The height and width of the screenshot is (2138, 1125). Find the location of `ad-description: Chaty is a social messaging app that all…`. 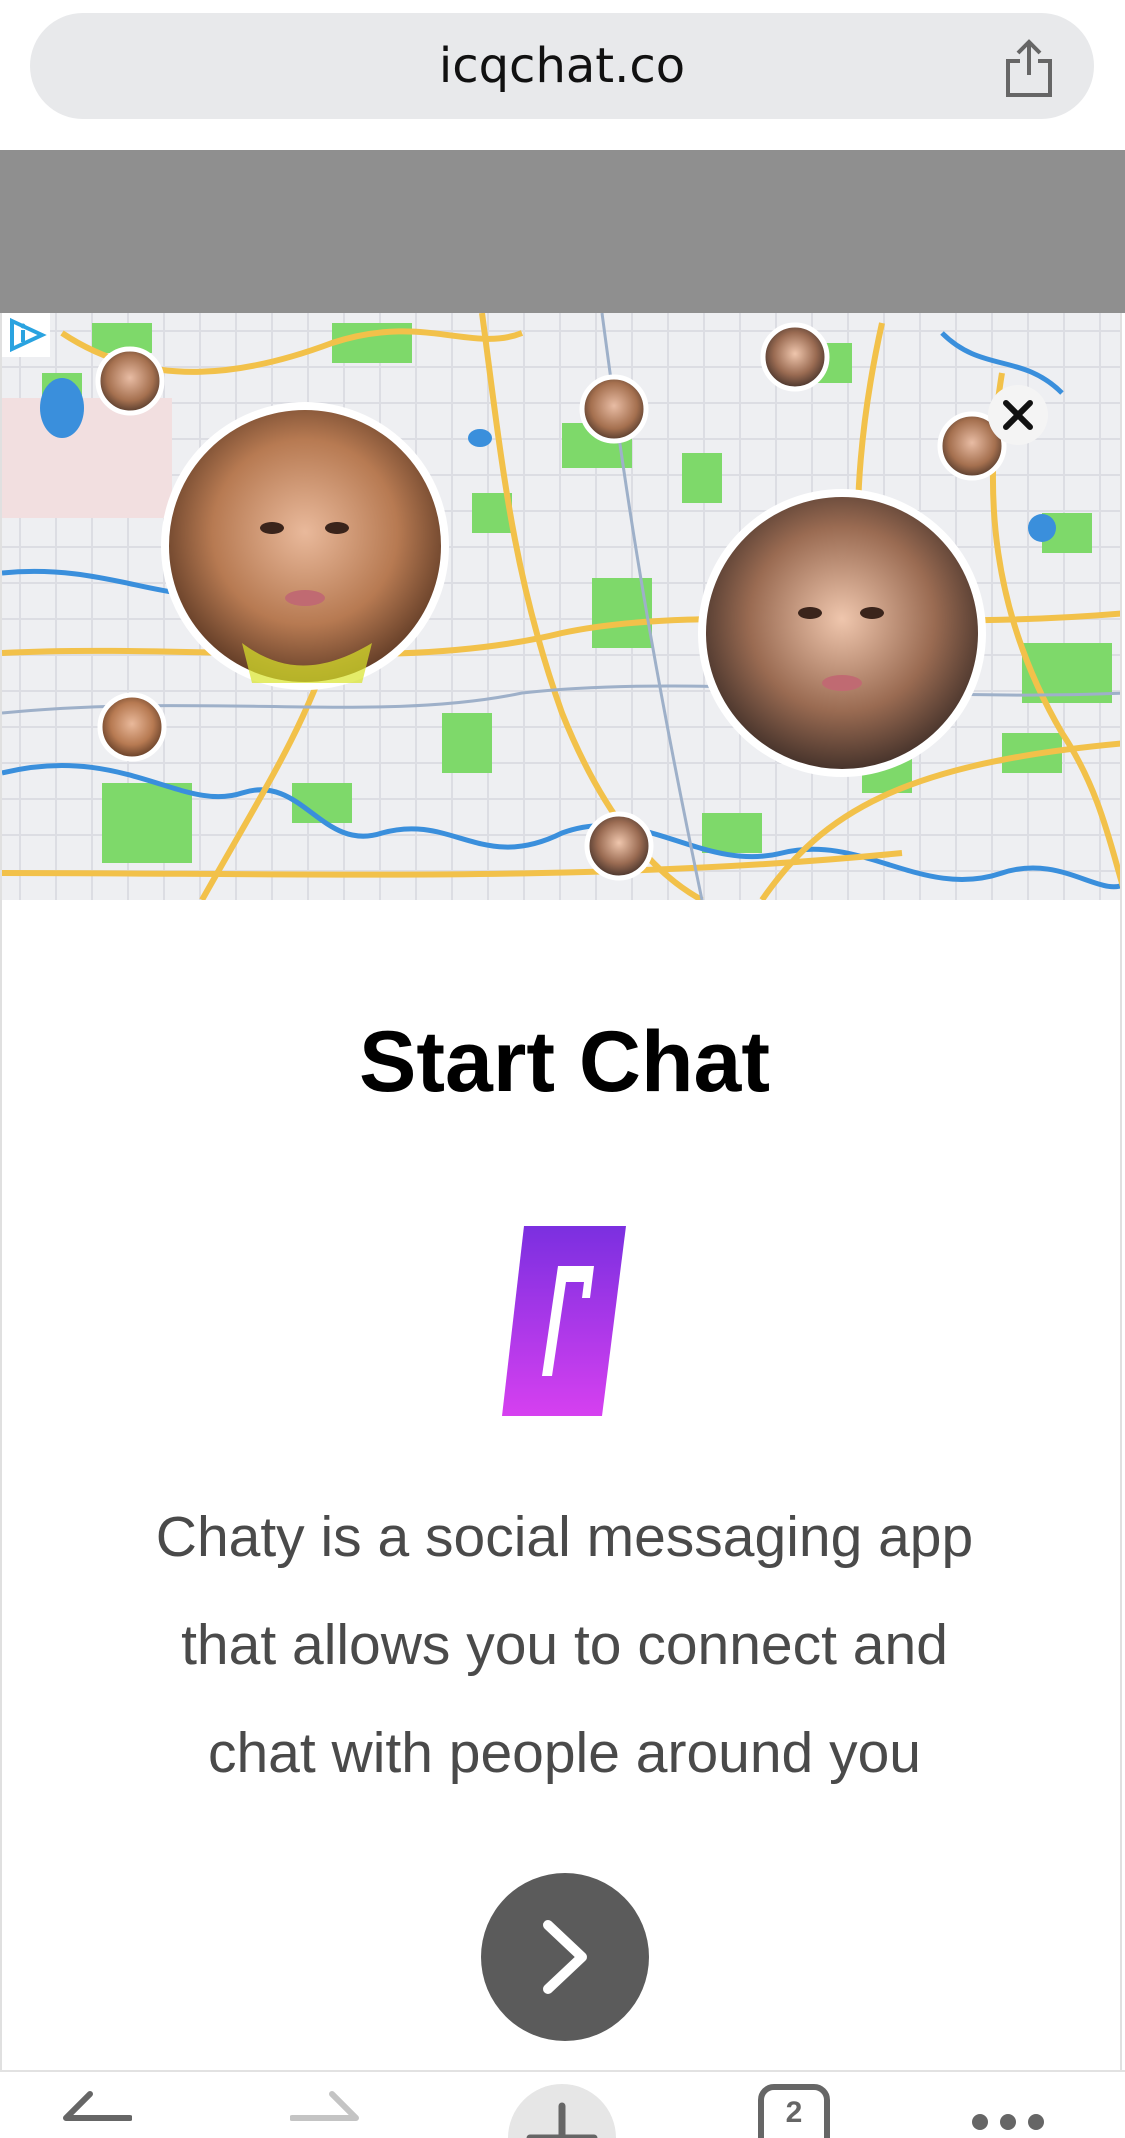

ad-description: Chaty is a social messaging app that all… is located at coordinates (564, 1645).